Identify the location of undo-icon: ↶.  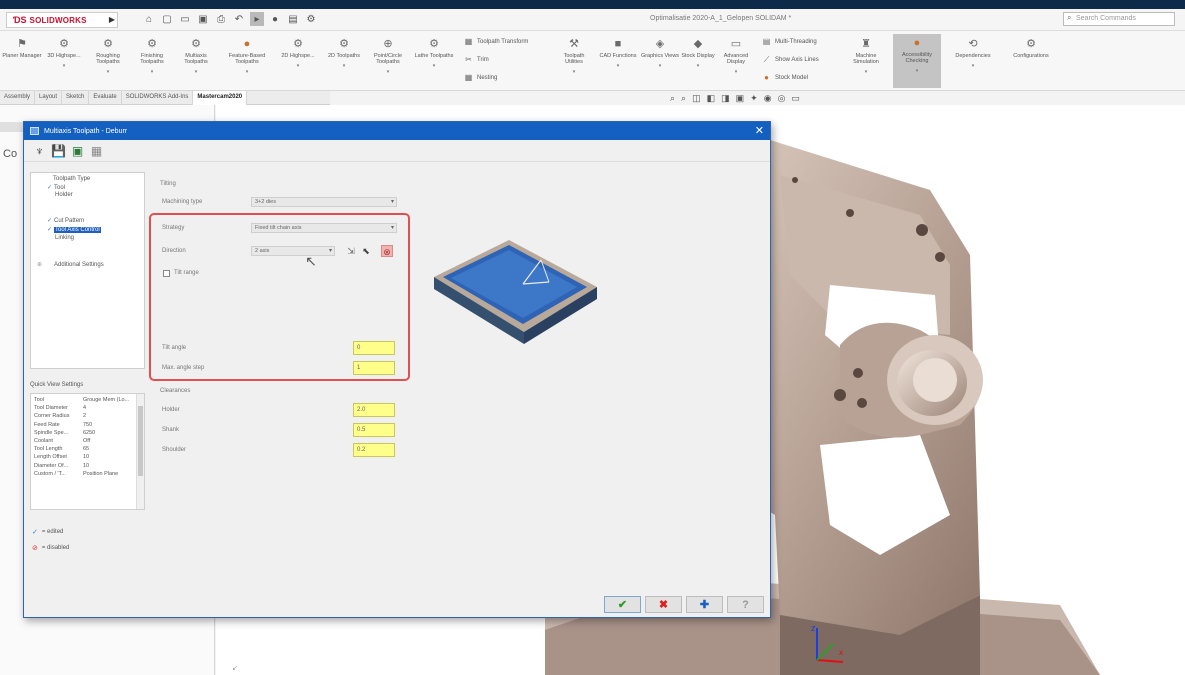
(239, 19).